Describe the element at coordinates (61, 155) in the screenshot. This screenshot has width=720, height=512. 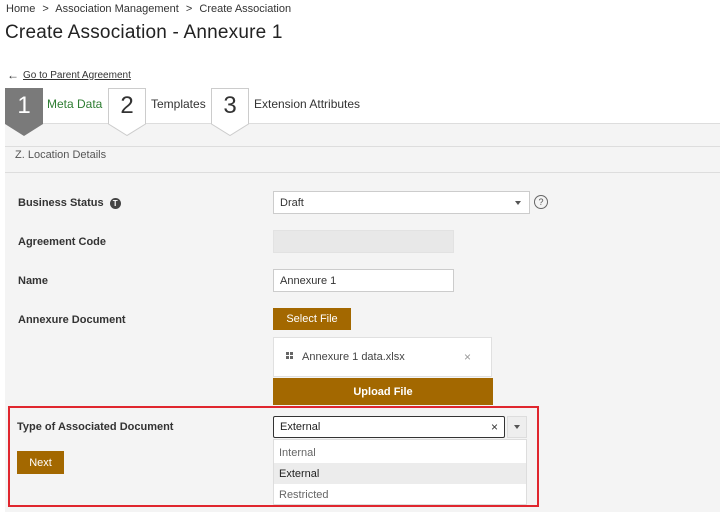
I see `section-title: Z. Location Details` at that location.